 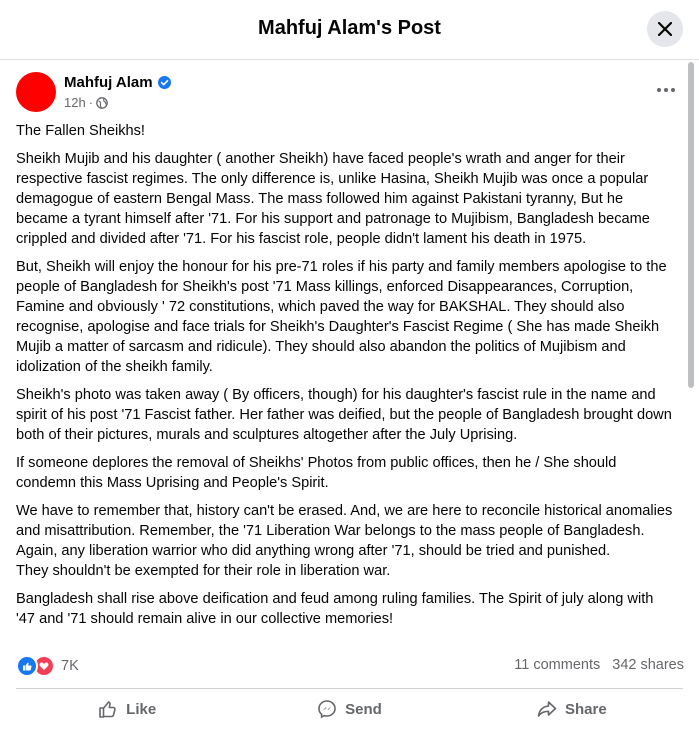 What do you see at coordinates (141, 709) in the screenshot?
I see `like-label: Like` at bounding box center [141, 709].